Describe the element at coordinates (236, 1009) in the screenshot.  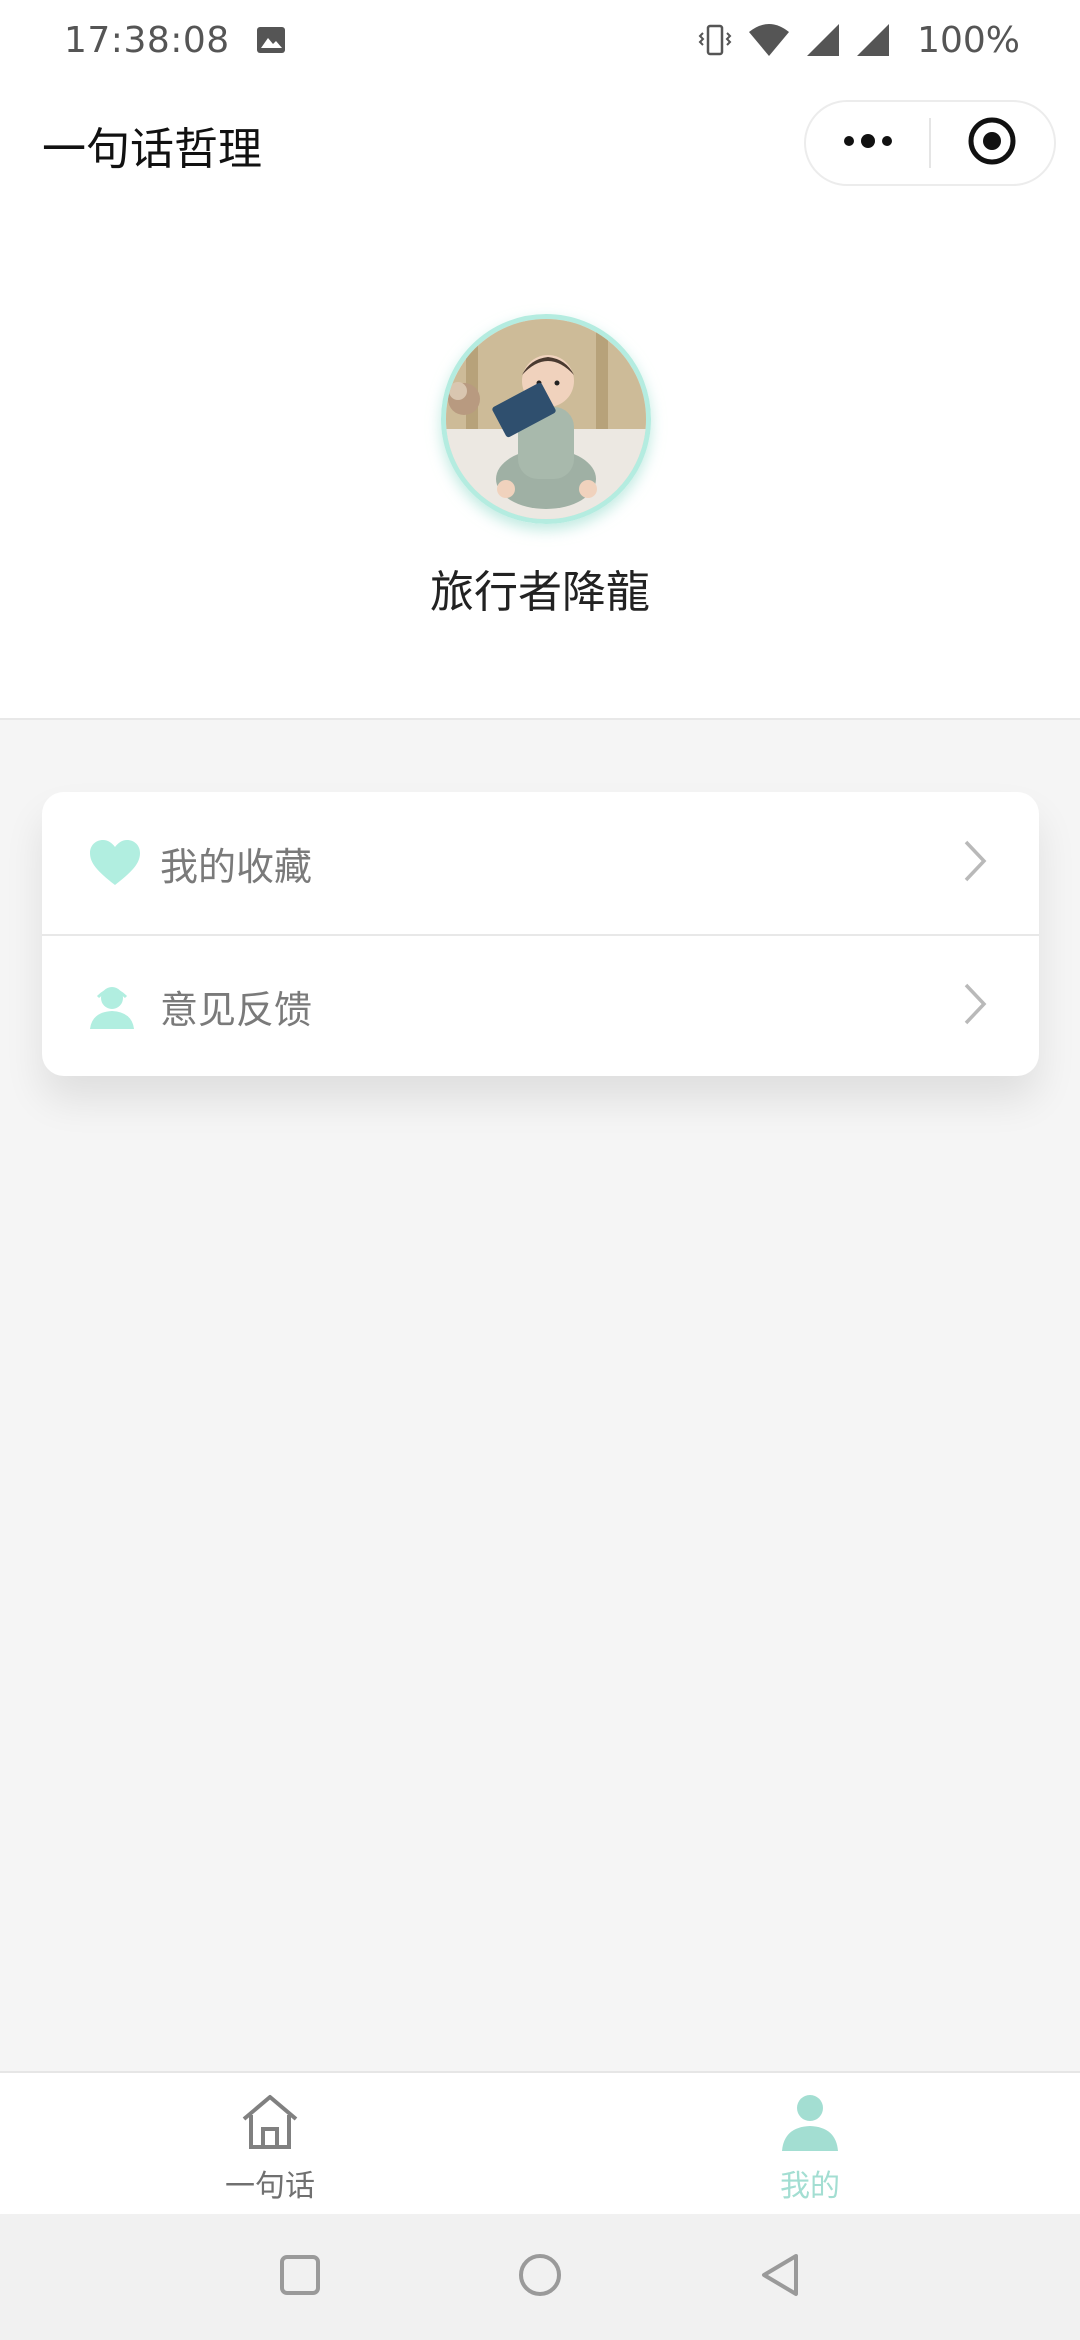
I see `menu-item-label: 意见反馈` at that location.